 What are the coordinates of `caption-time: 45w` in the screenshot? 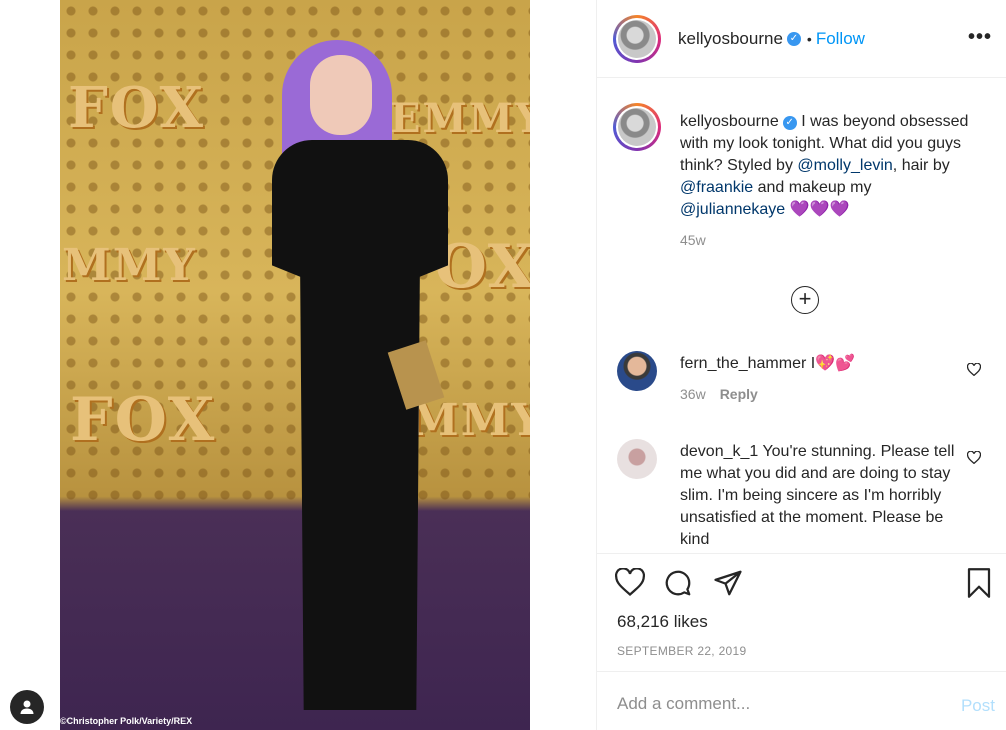 It's located at (693, 240).